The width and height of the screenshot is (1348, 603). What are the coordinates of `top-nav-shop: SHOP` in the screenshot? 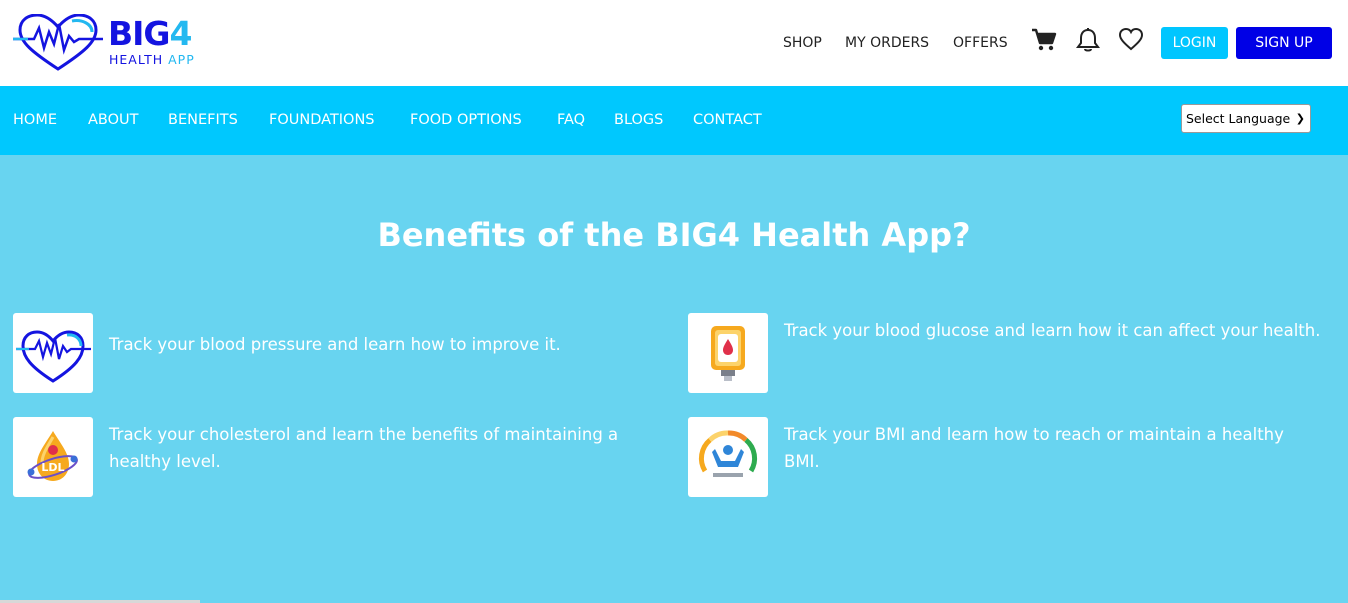 It's located at (802, 43).